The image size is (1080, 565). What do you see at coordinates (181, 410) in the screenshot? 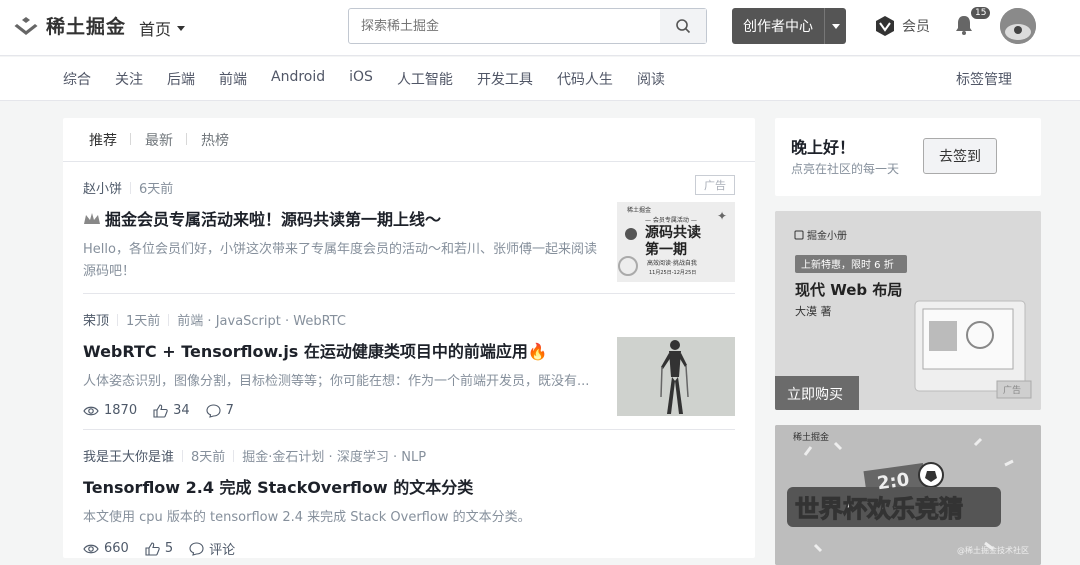
I see `like-count: 34` at bounding box center [181, 410].